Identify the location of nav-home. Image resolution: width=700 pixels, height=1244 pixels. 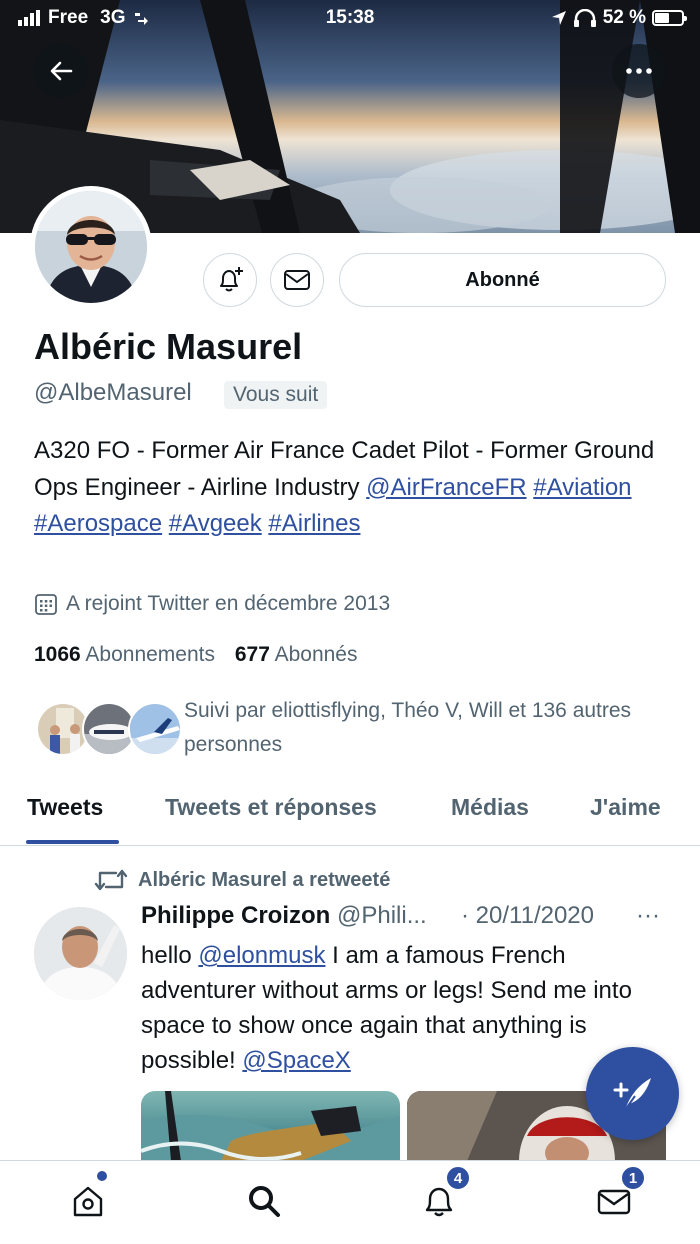
(88, 1197).